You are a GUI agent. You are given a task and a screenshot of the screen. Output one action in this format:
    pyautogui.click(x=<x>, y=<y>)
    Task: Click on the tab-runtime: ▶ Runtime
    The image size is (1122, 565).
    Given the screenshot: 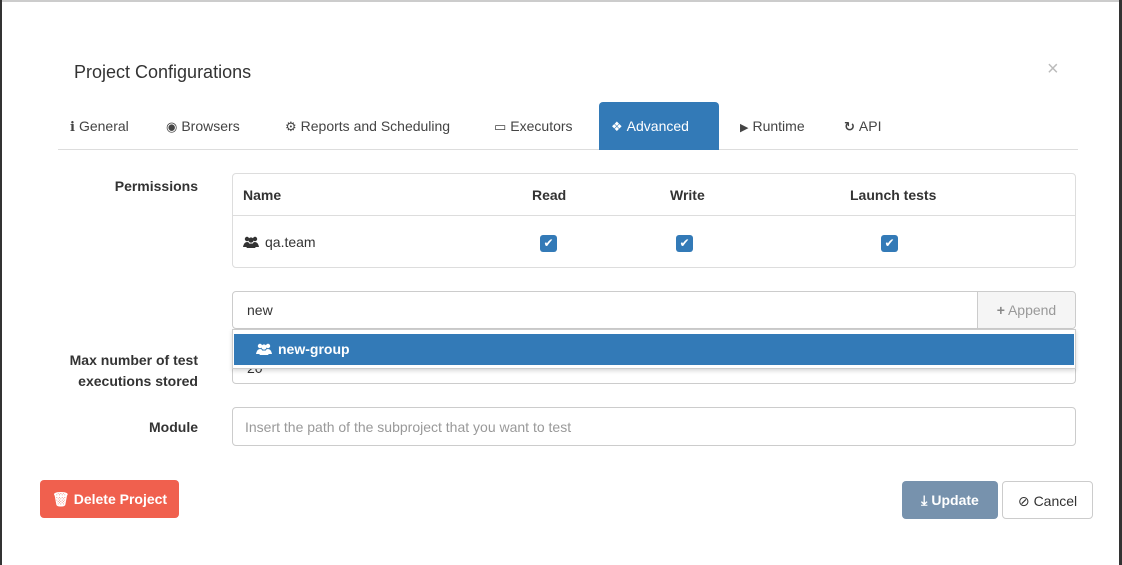 What is the action you would take?
    pyautogui.click(x=772, y=126)
    